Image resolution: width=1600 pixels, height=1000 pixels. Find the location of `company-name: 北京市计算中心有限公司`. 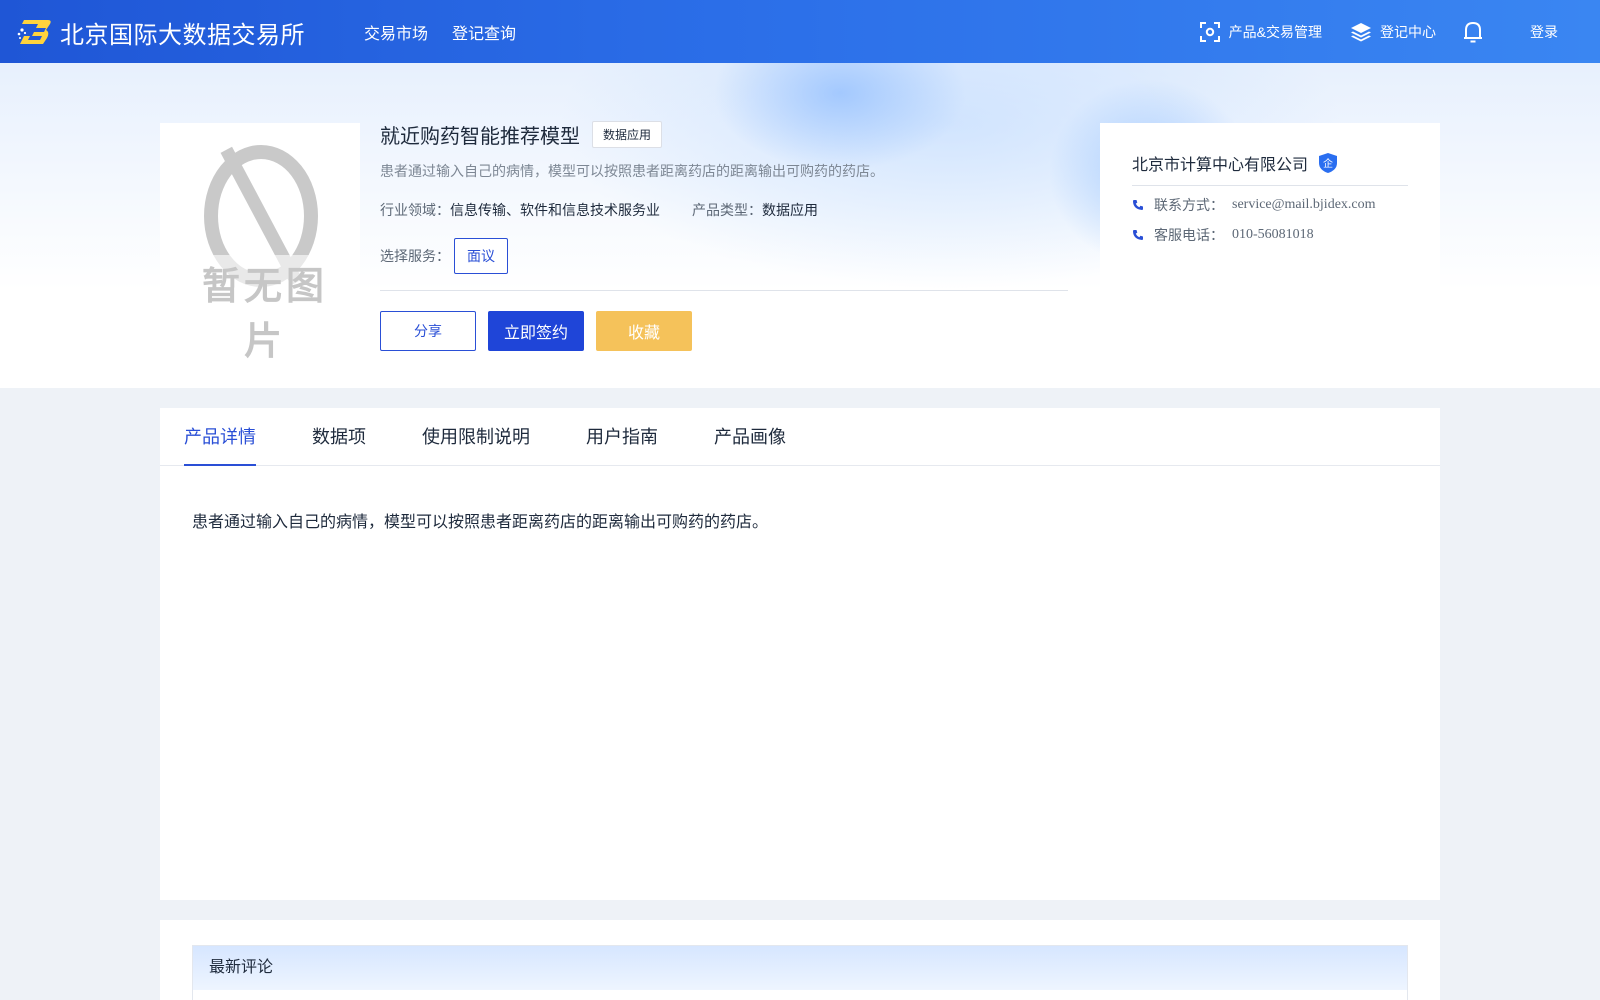

company-name: 北京市计算中心有限公司 is located at coordinates (1220, 163).